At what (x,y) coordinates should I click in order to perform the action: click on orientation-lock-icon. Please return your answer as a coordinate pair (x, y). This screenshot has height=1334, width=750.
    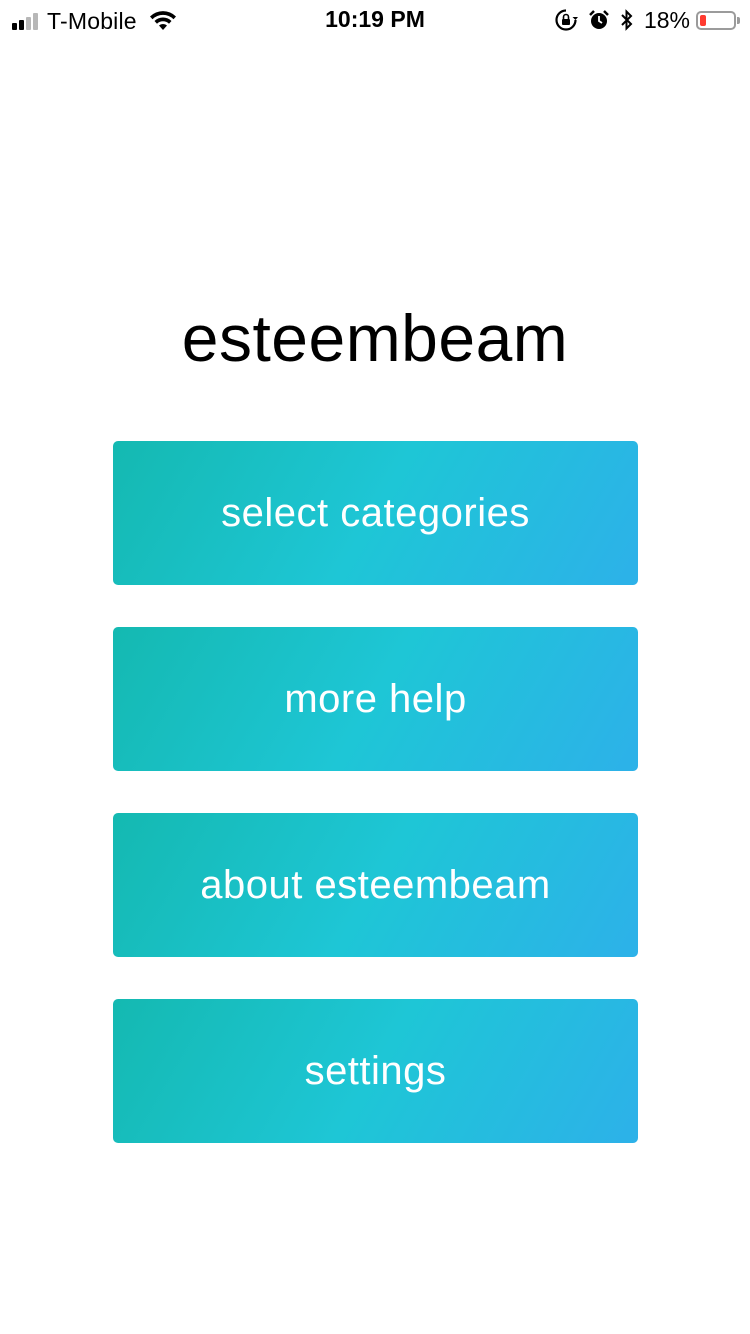
    Looking at the image, I should click on (566, 20).